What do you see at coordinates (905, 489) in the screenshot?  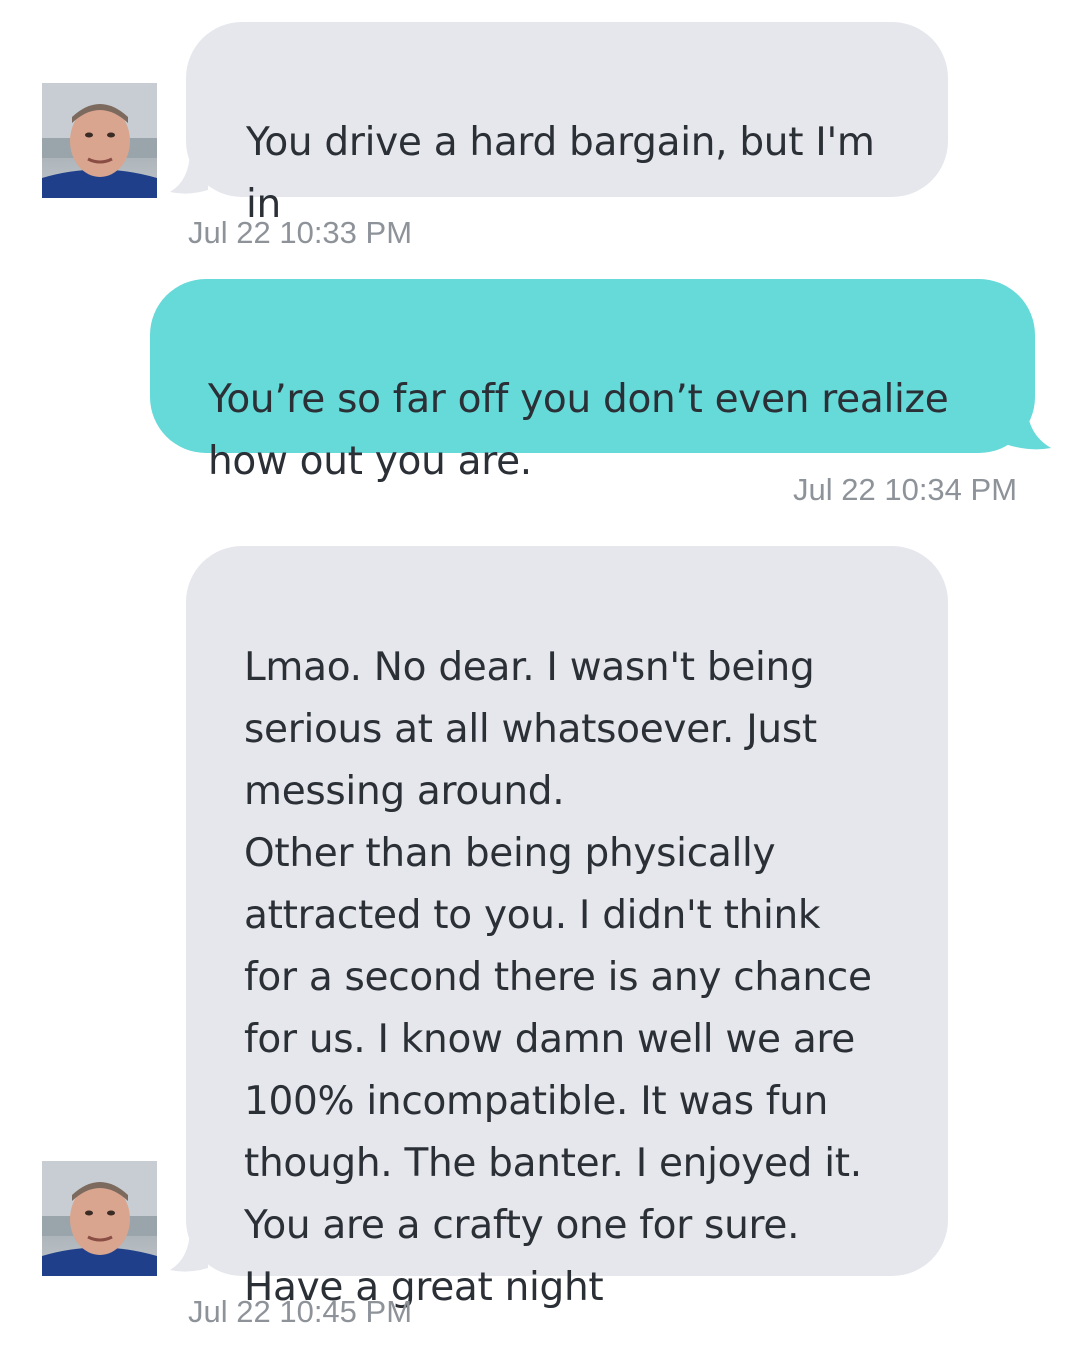 I see `message-timestamp: Jul 22 10:34 PM` at bounding box center [905, 489].